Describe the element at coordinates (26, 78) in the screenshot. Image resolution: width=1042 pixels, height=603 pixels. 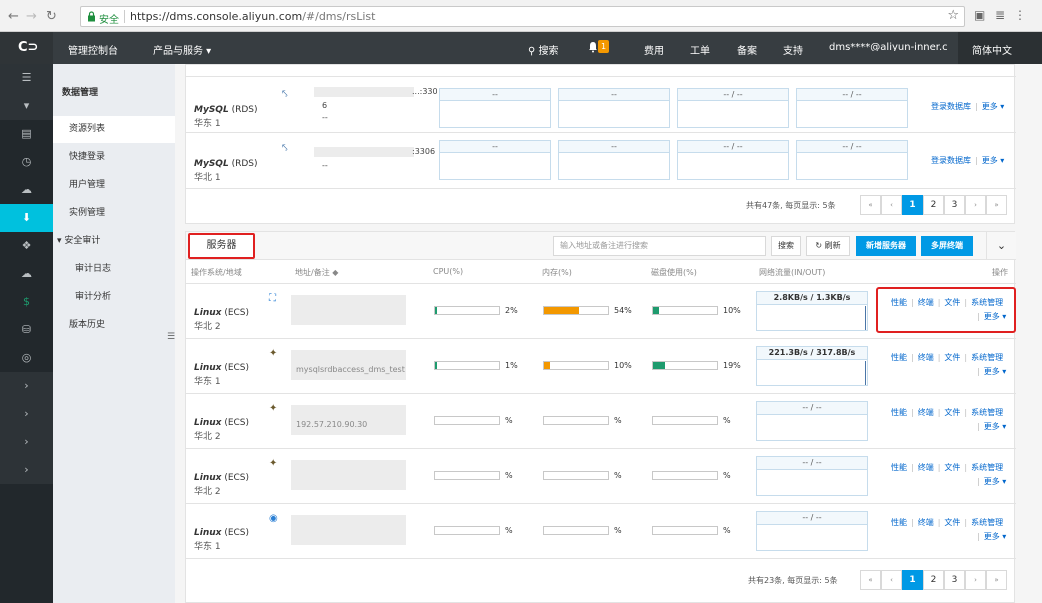
I see `menu-toggle-icon: ☰` at that location.